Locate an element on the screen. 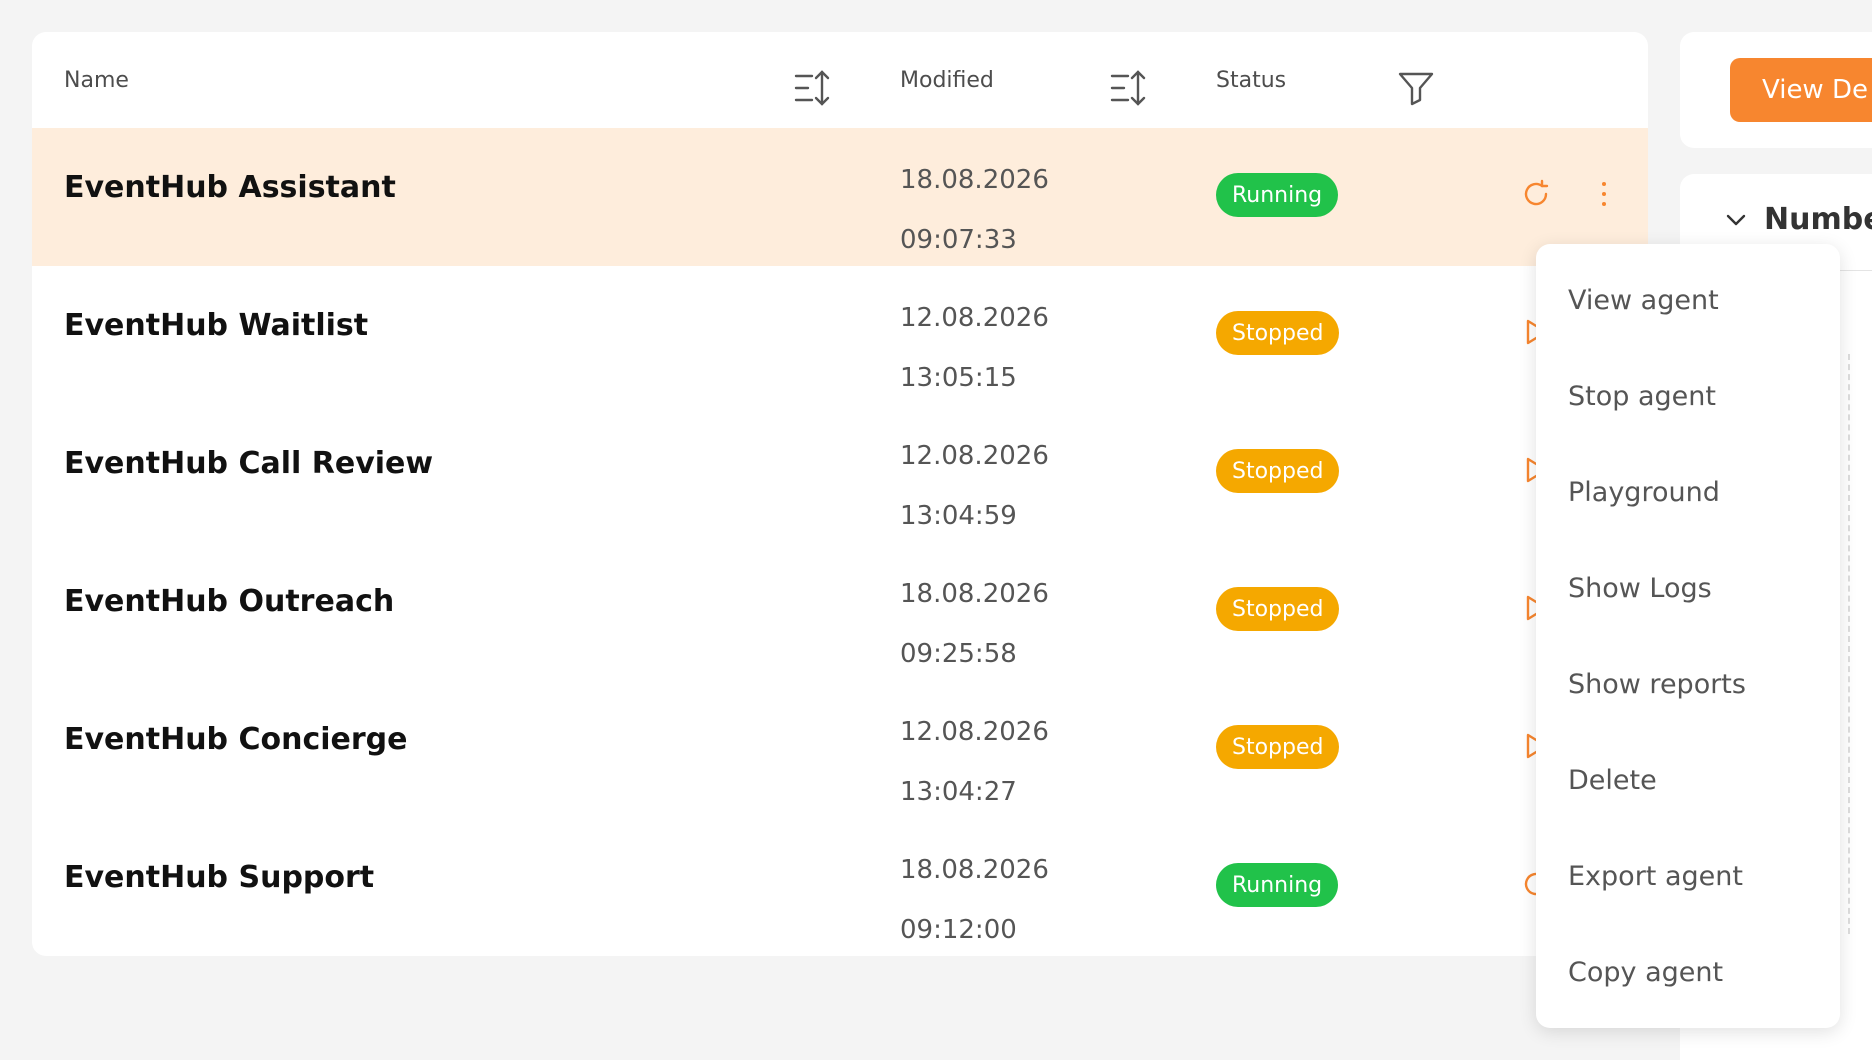  menu-item-view-agent: View agent is located at coordinates (1643, 300).